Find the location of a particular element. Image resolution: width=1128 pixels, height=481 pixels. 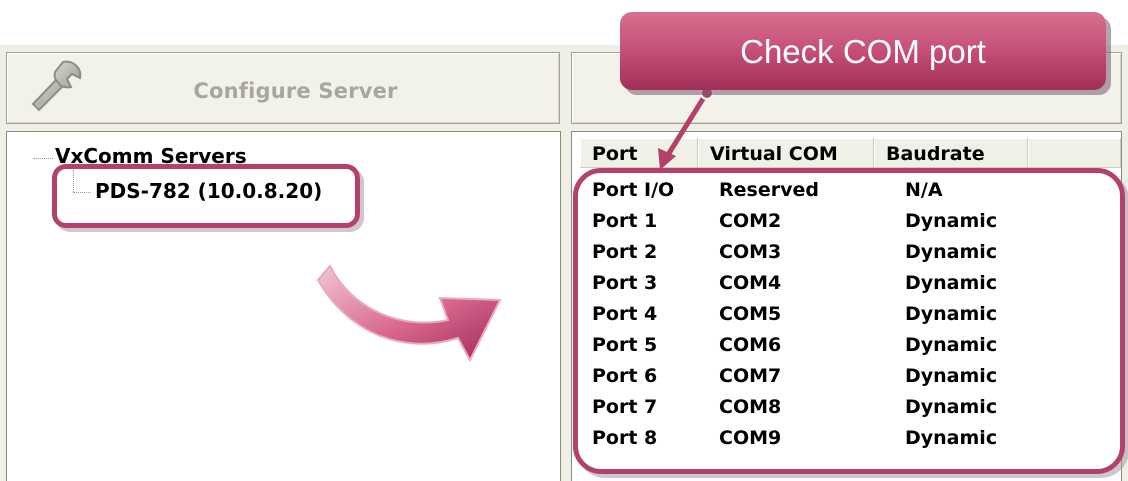

check-com-port-callout: Check COM port is located at coordinates (863, 51).